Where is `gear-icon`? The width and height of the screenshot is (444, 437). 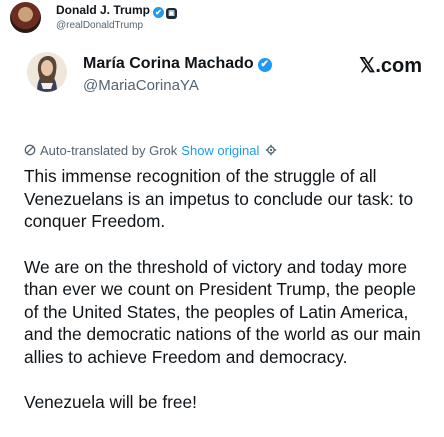
gear-icon is located at coordinates (271, 150).